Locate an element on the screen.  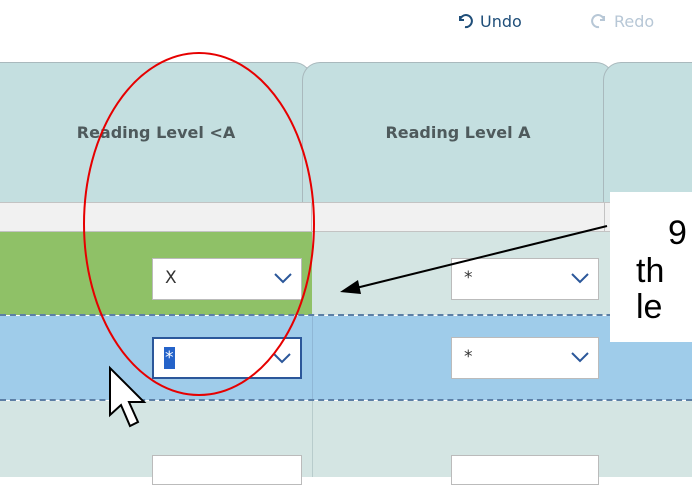
annotation-arrowhead is located at coordinates (350, 287).